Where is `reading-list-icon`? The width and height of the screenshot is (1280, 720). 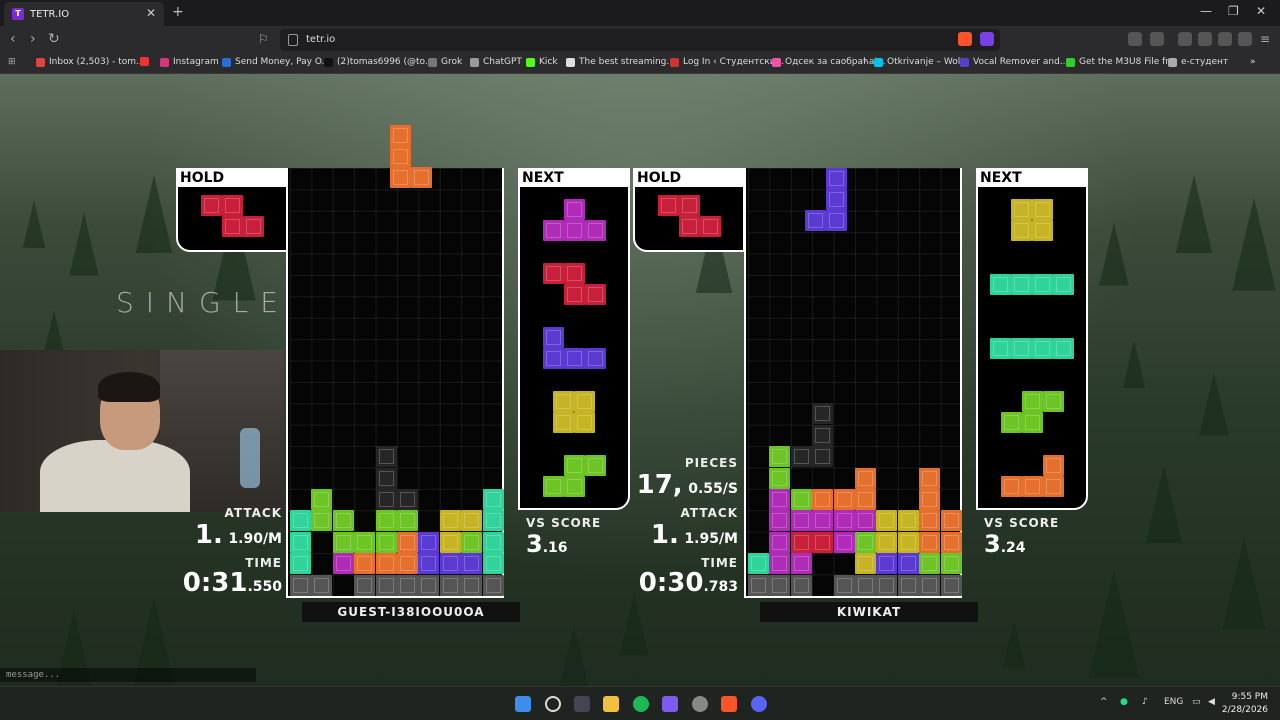 reading-list-icon is located at coordinates (1205, 39).